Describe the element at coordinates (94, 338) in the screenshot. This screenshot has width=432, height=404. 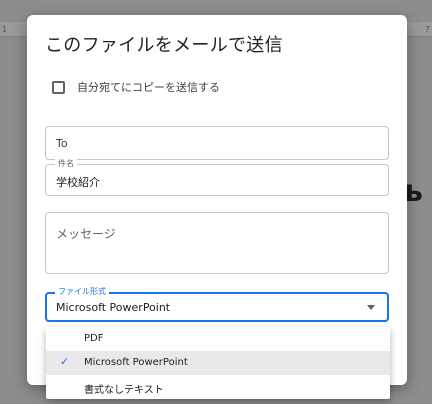
I see `menu-item-label: PDF` at that location.